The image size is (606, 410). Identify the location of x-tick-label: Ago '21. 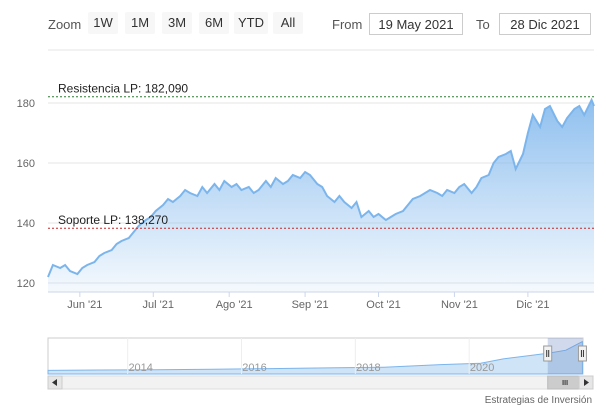
(234, 305).